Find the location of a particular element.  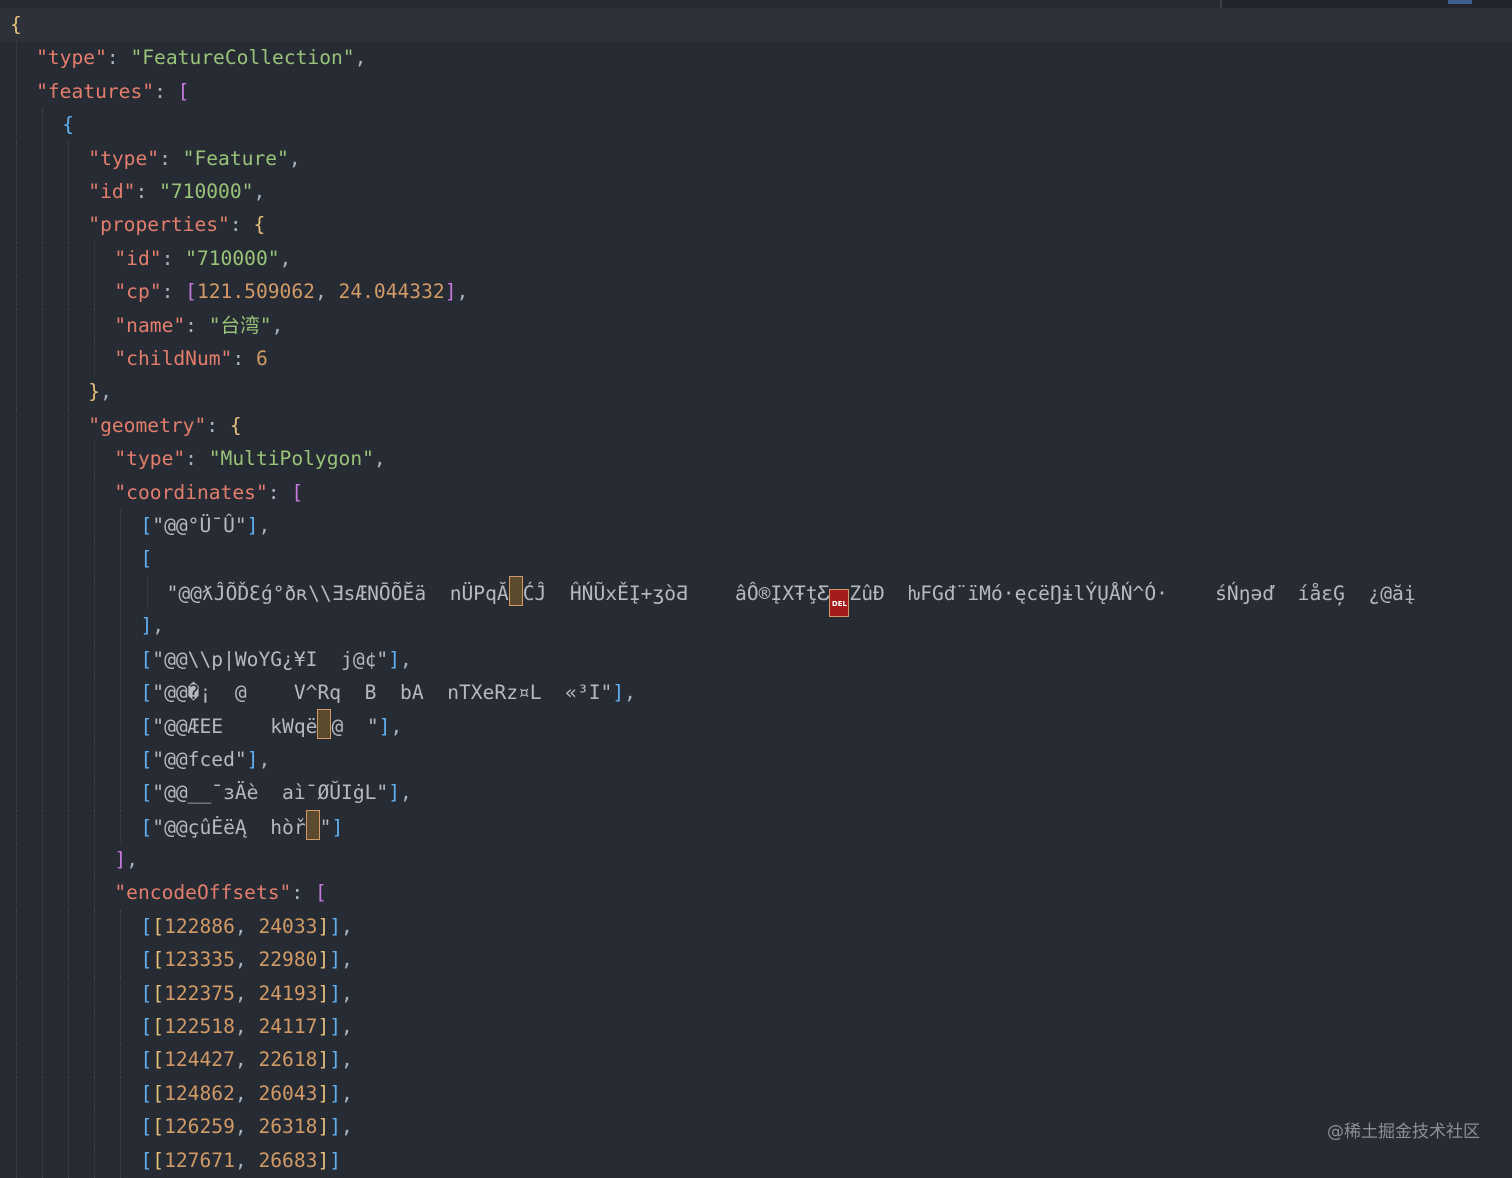

code-line: "features": [ is located at coordinates (756, 91).